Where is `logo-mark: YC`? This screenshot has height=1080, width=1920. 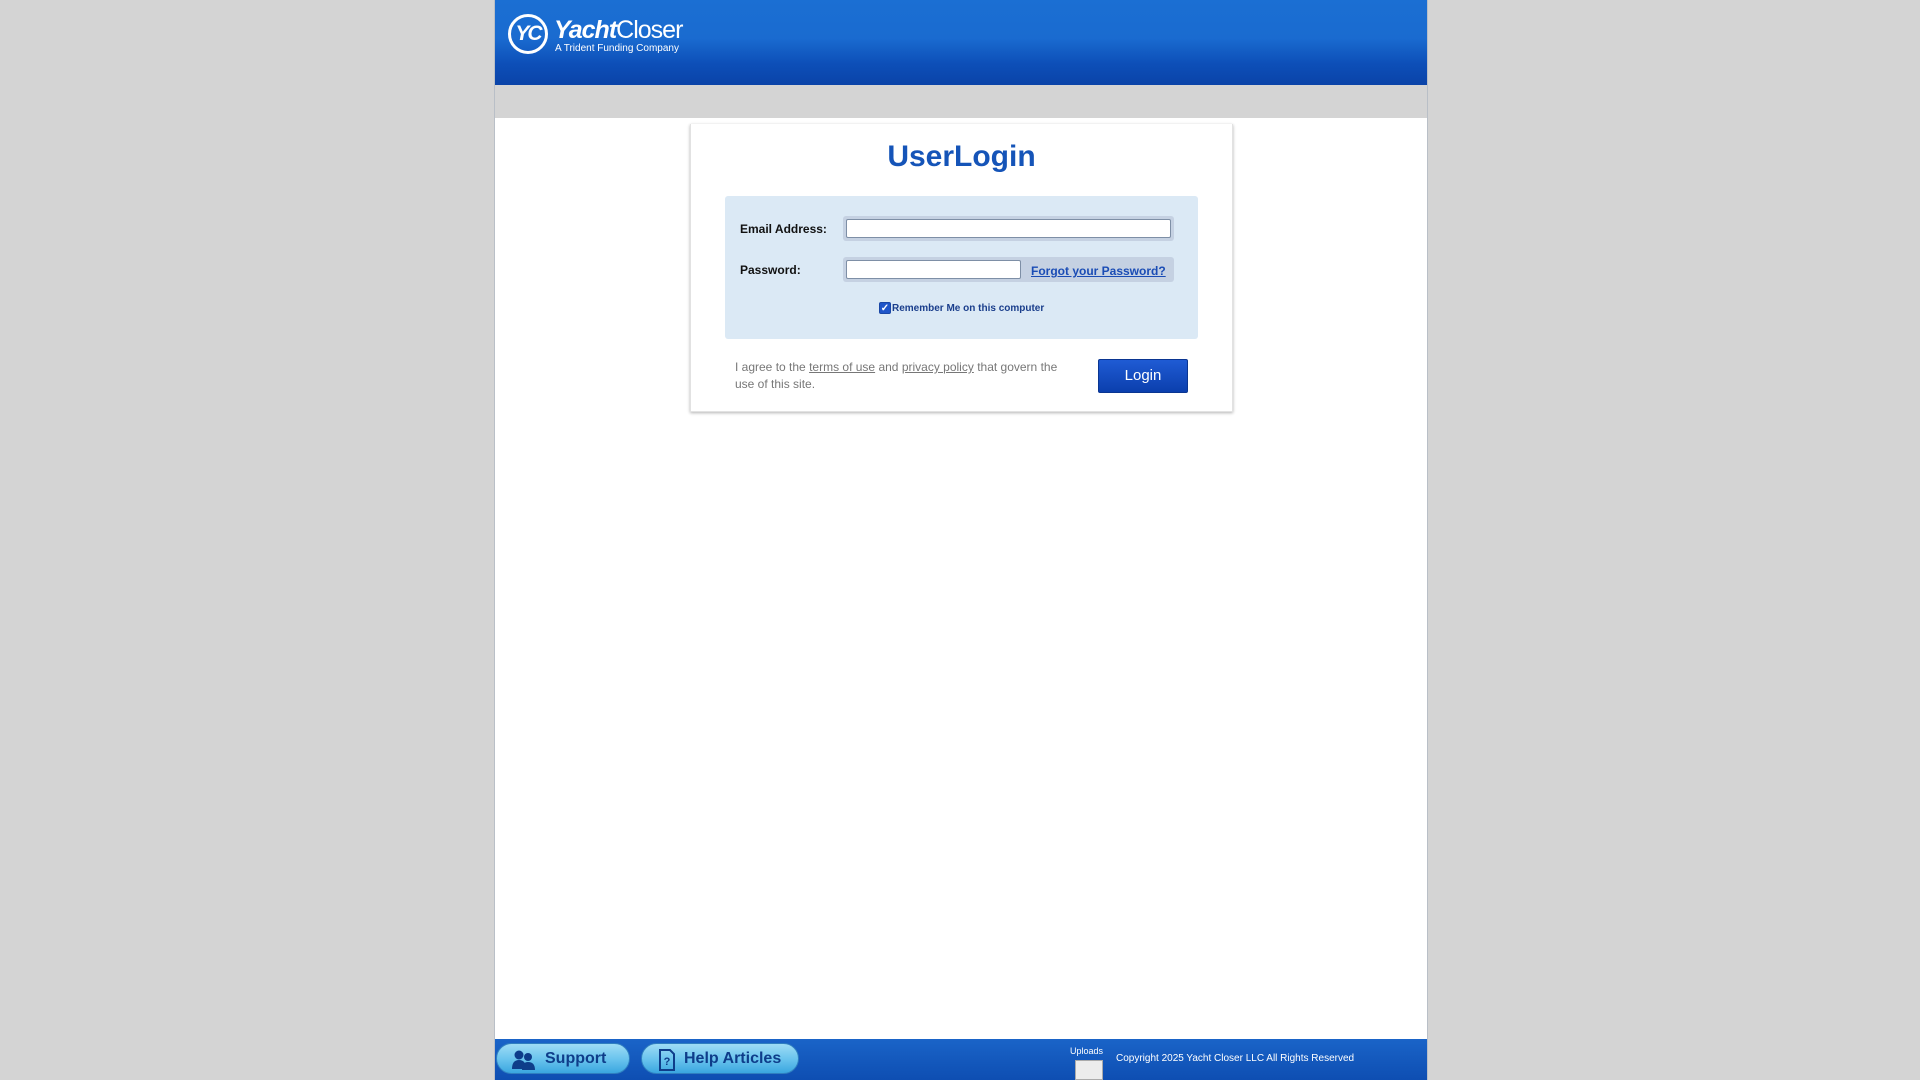 logo-mark: YC is located at coordinates (528, 34).